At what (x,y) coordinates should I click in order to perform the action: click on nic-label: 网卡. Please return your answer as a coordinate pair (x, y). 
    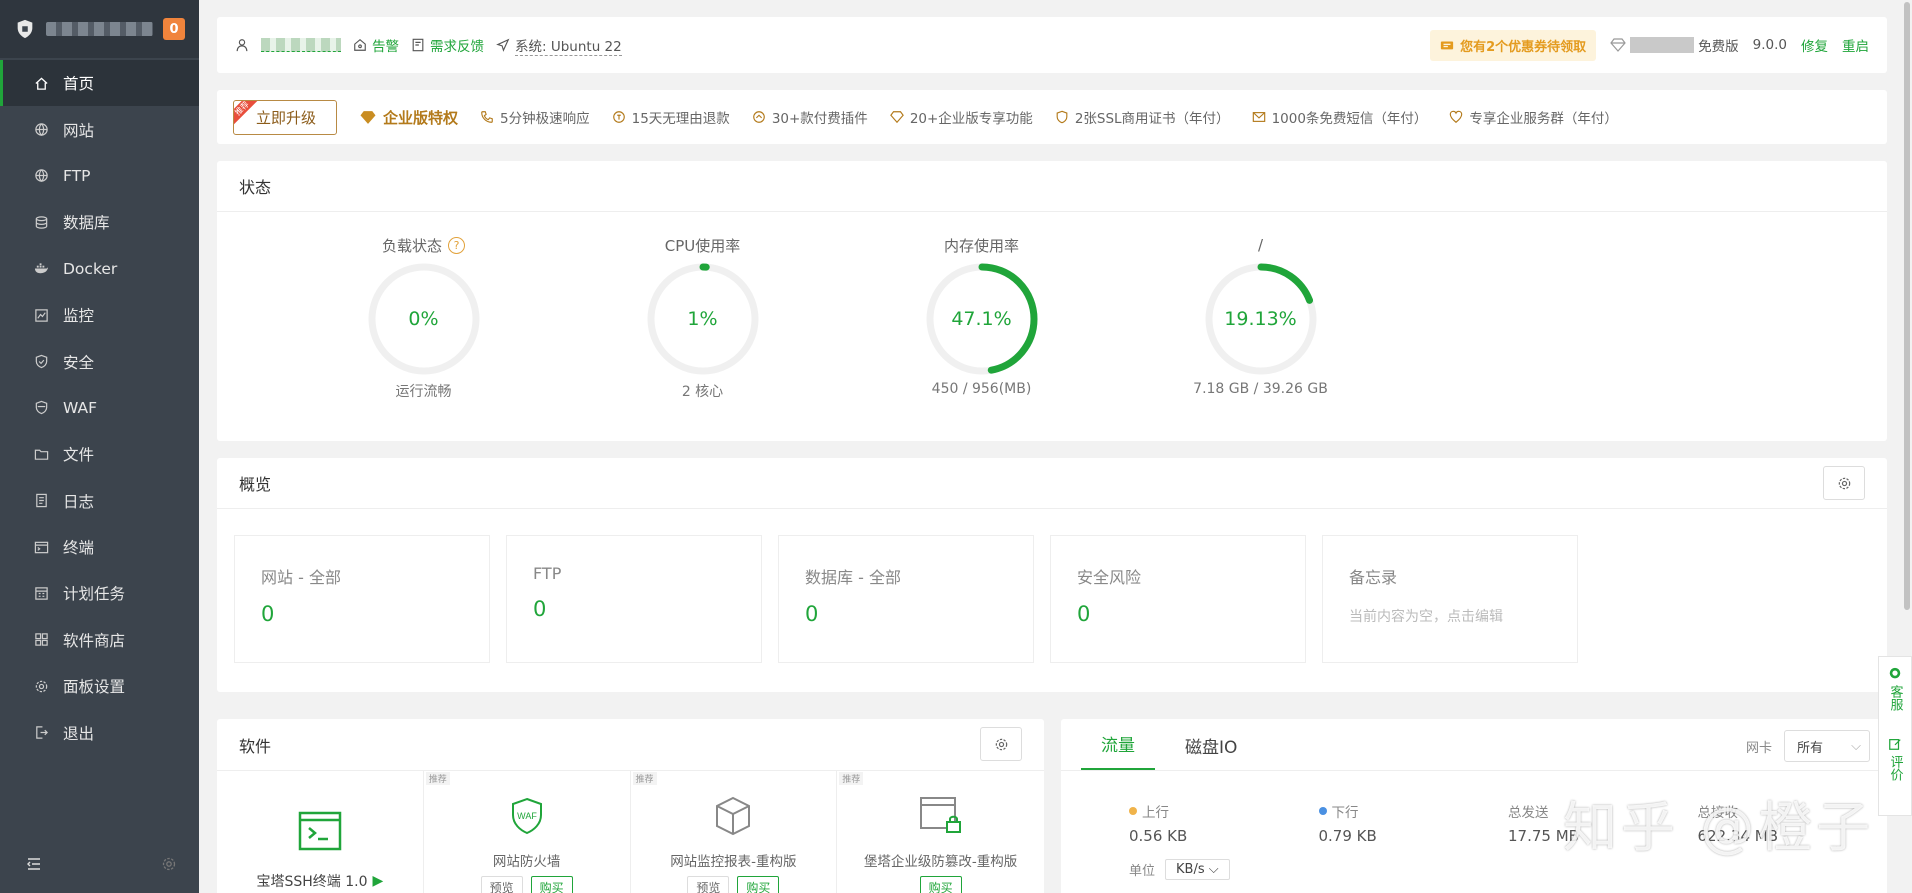
    Looking at the image, I should click on (1758, 748).